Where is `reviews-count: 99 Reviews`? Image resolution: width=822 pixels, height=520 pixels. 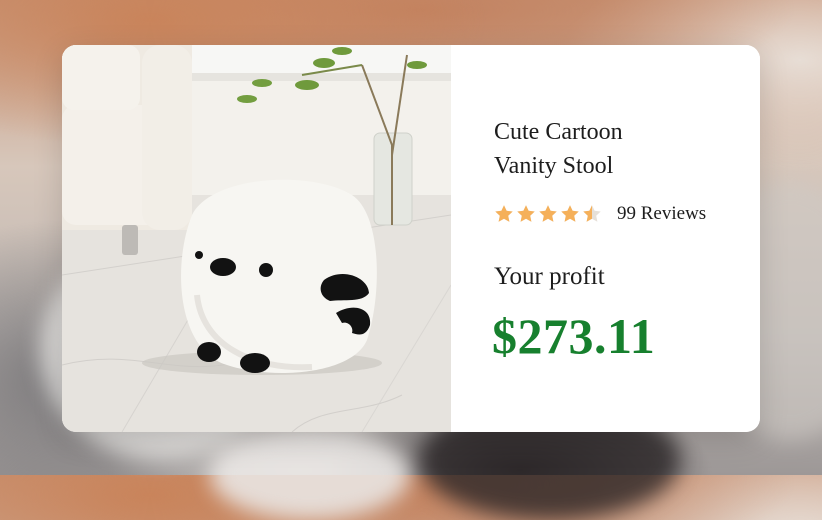
reviews-count: 99 Reviews is located at coordinates (661, 214).